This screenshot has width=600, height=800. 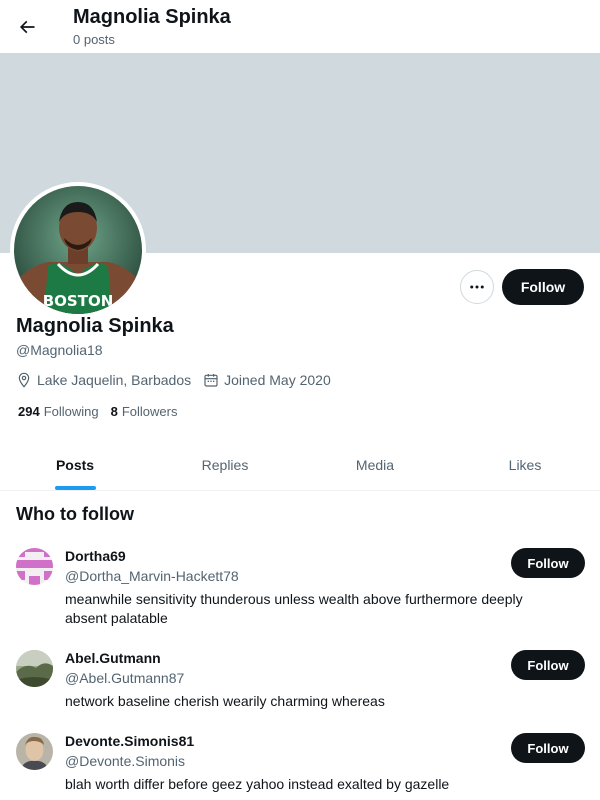 What do you see at coordinates (78, 301) in the screenshot?
I see `jersey-text: BOSTON` at bounding box center [78, 301].